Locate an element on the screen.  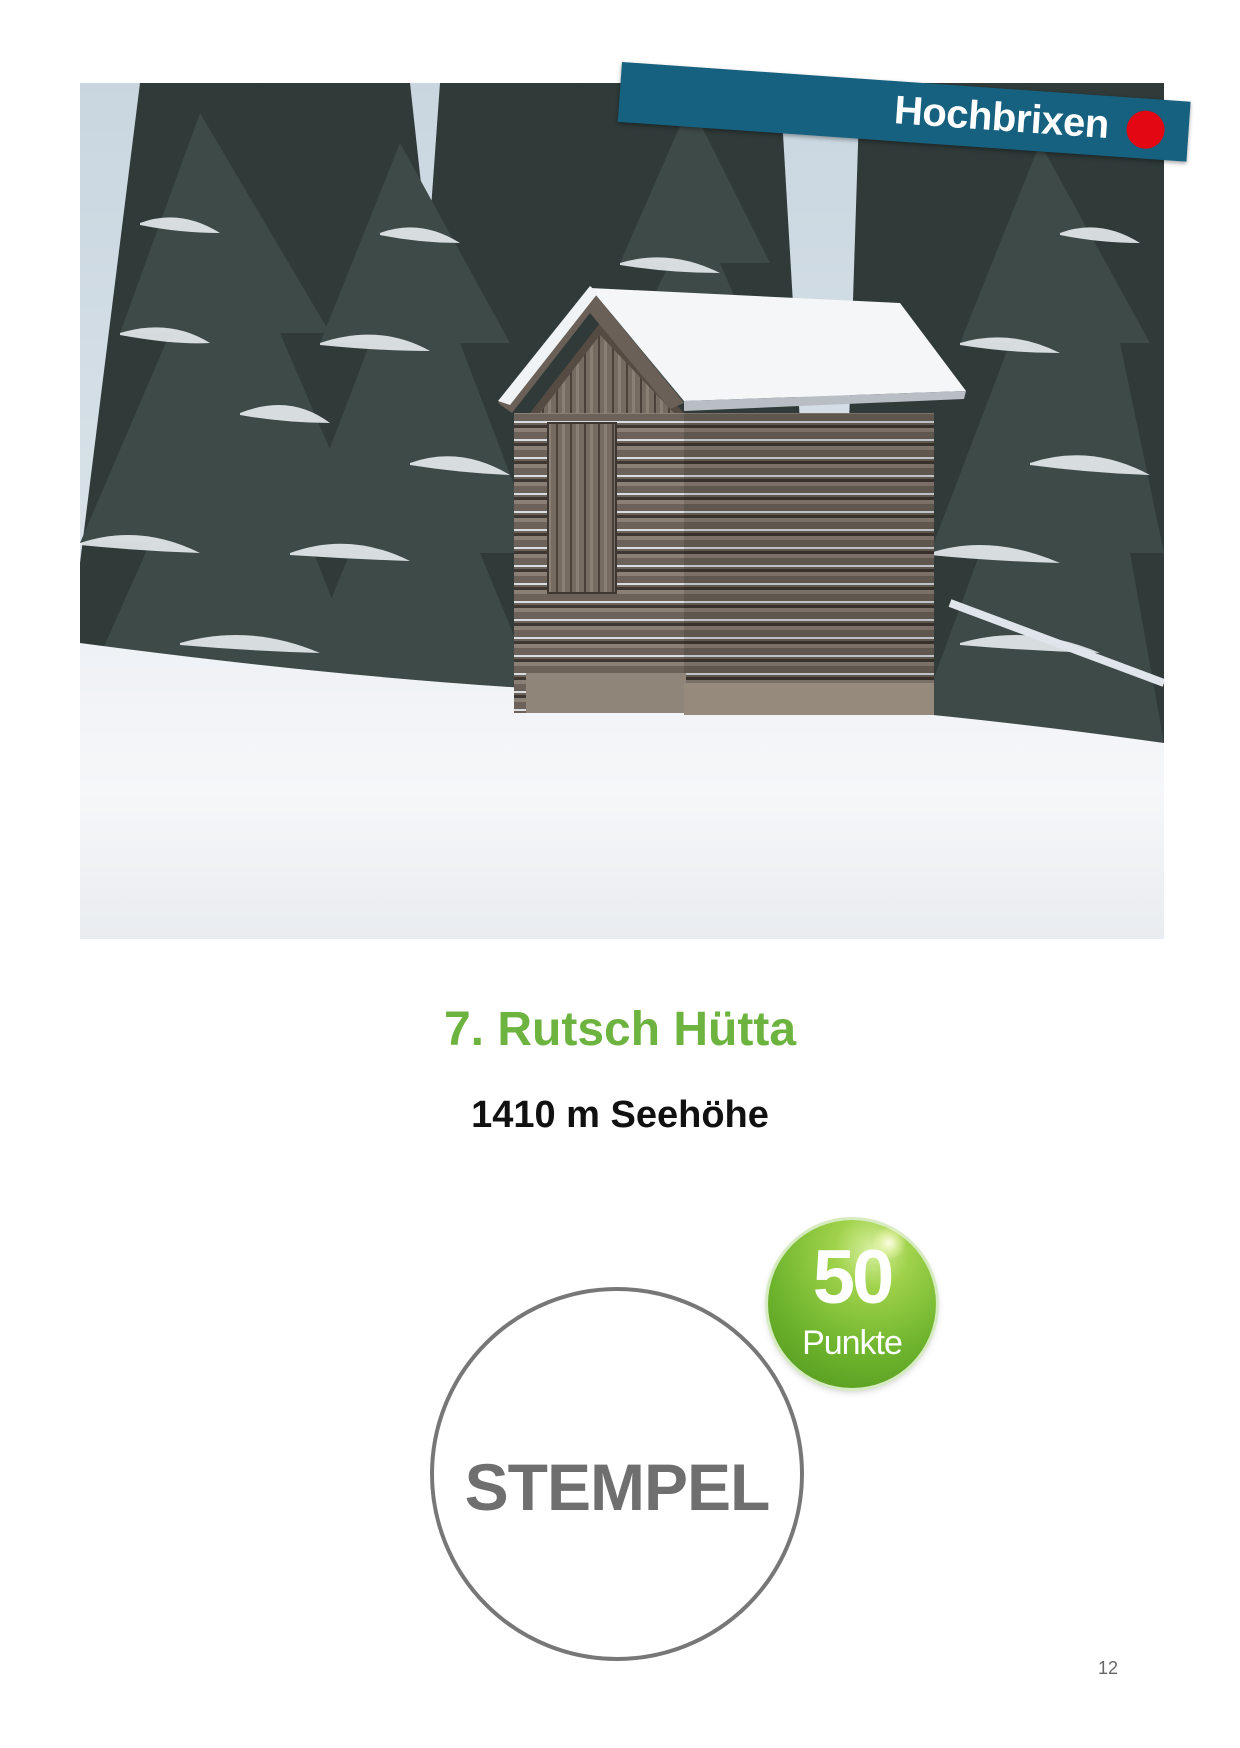
page-number: 12 is located at coordinates (1108, 1668).